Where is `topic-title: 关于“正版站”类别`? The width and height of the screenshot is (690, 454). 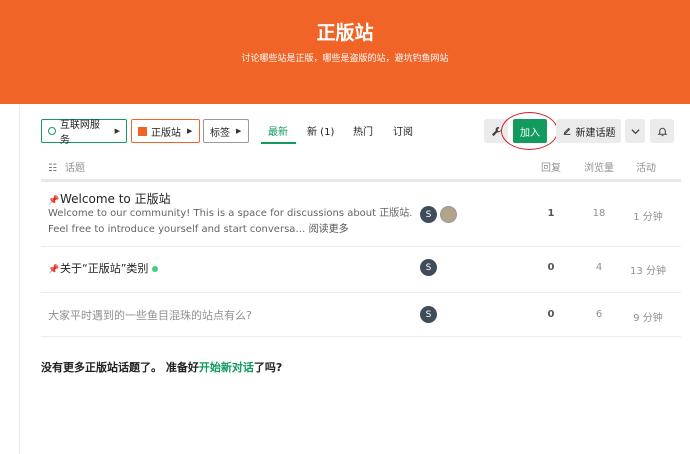 topic-title: 关于“正版站”类别 is located at coordinates (104, 268).